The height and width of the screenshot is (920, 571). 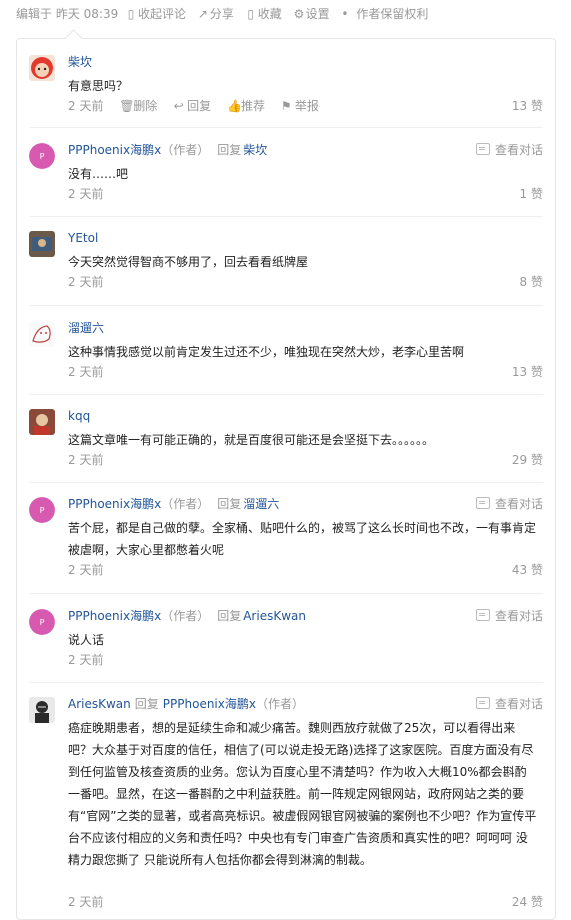 I want to click on comment-footer: 2 天前 1 赞, so click(x=305, y=194).